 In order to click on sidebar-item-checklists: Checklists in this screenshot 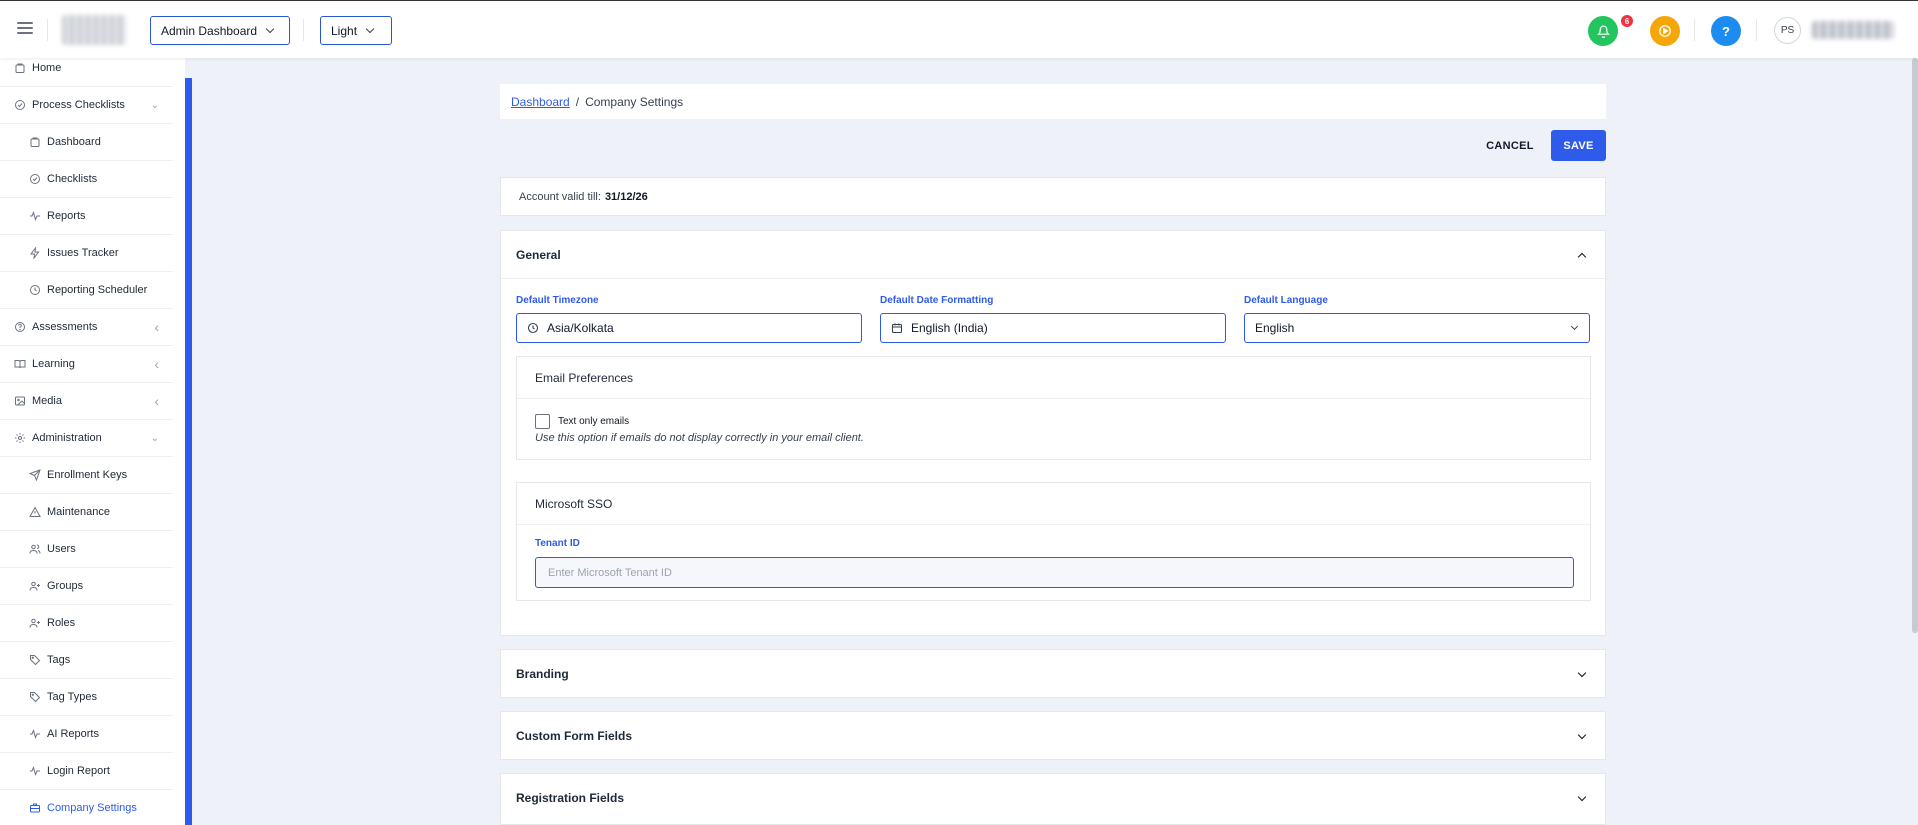, I will do `click(86, 179)`.